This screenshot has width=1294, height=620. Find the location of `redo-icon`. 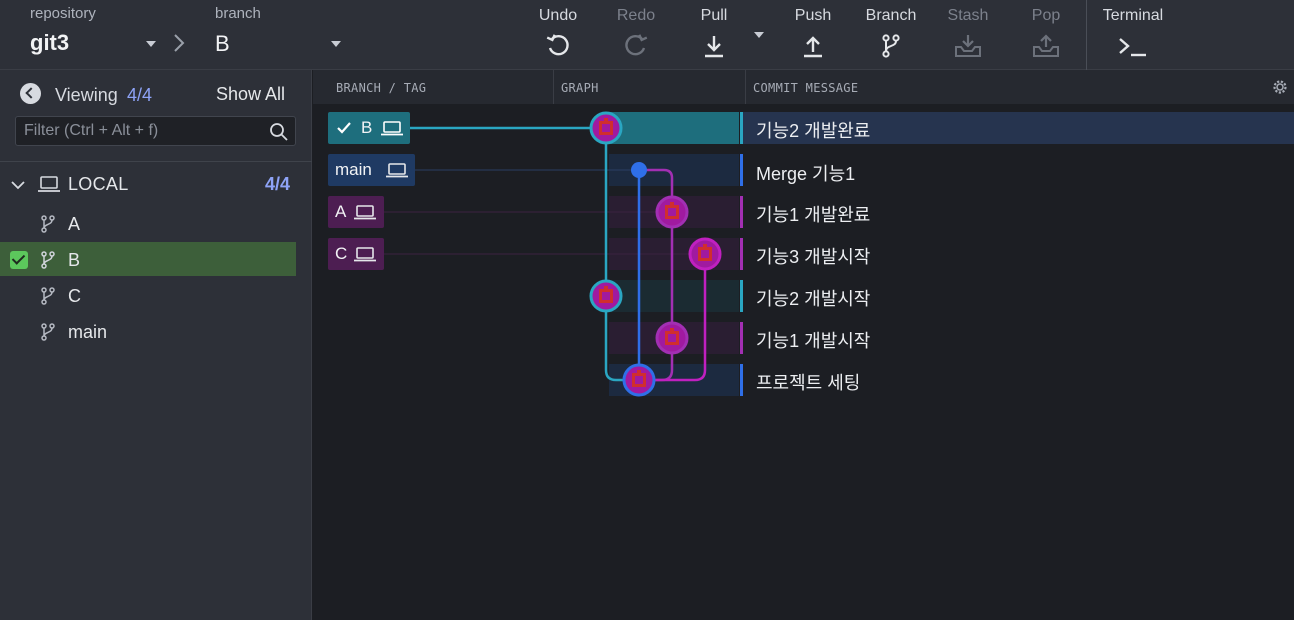

redo-icon is located at coordinates (636, 45).